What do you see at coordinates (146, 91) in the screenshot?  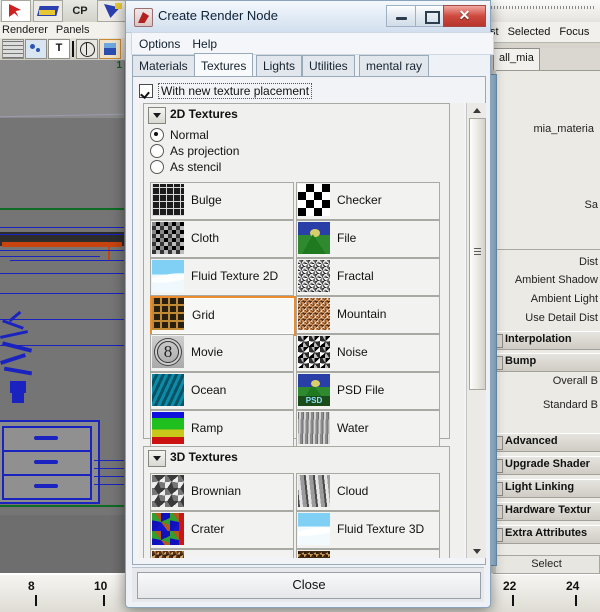 I see `with-new-texture-placement-checkbox` at bounding box center [146, 91].